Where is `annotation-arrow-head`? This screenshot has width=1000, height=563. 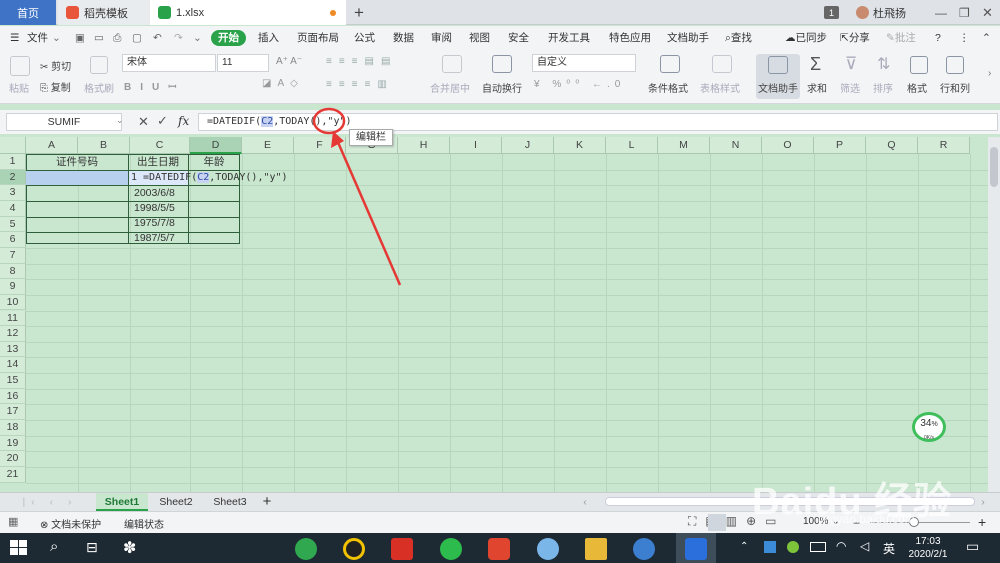 annotation-arrow-head is located at coordinates (337, 139).